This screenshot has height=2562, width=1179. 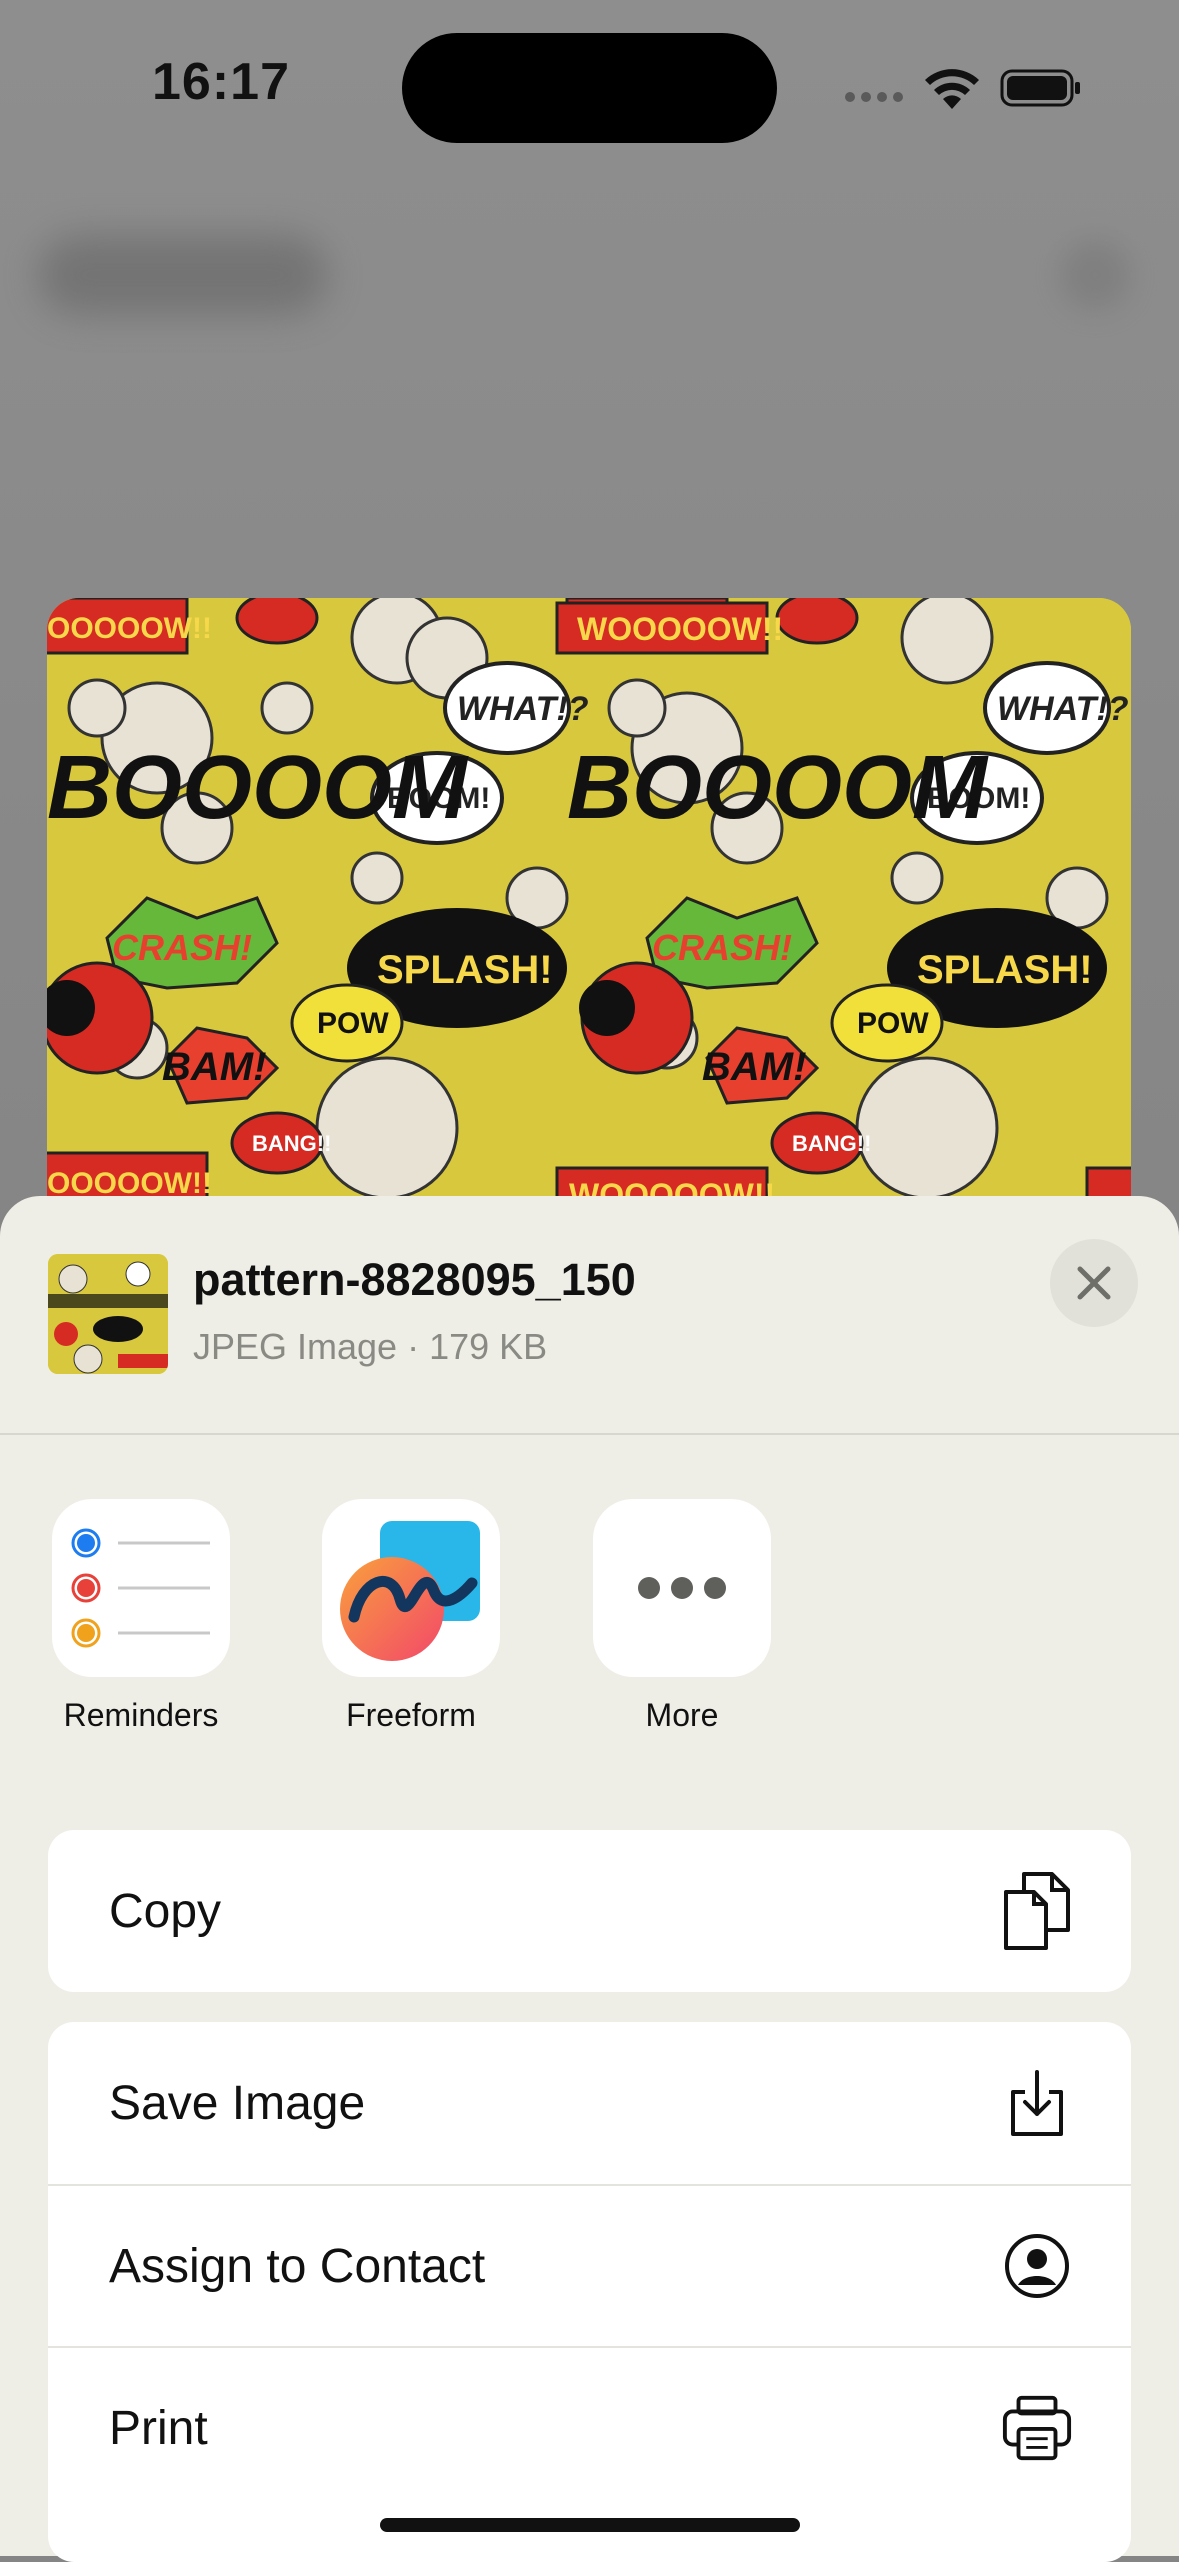 I want to click on home-indicator, so click(x=590, y=2525).